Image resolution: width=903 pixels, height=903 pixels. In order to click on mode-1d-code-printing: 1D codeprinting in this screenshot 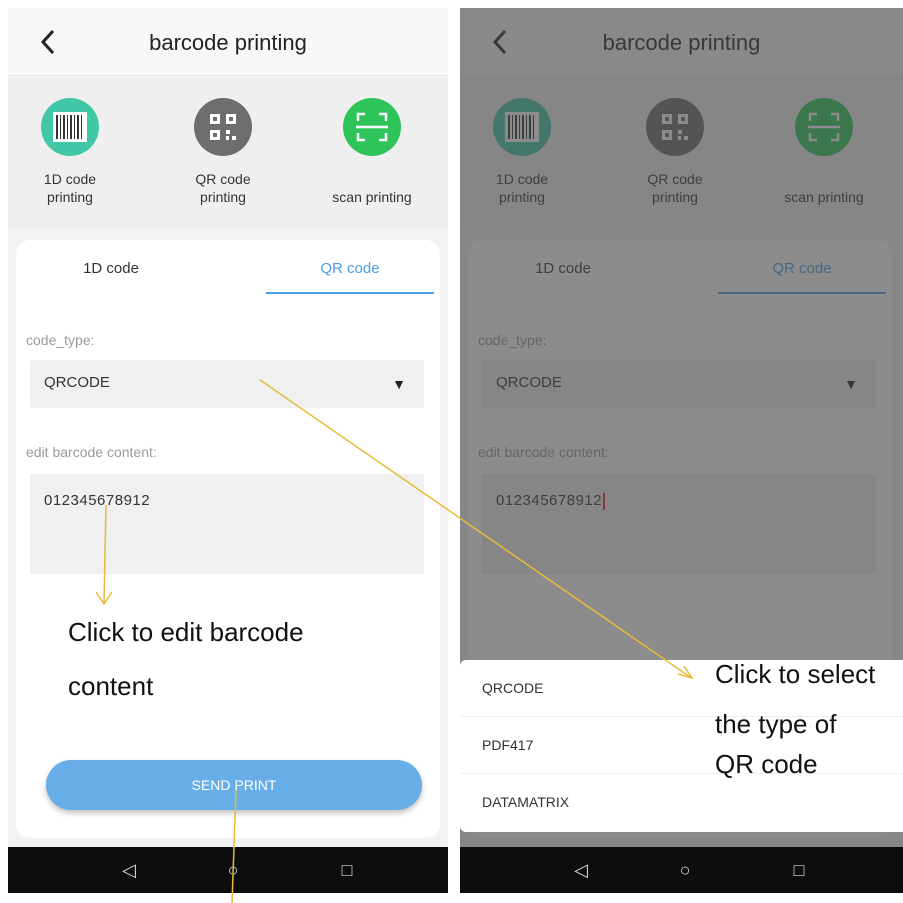, I will do `click(70, 152)`.